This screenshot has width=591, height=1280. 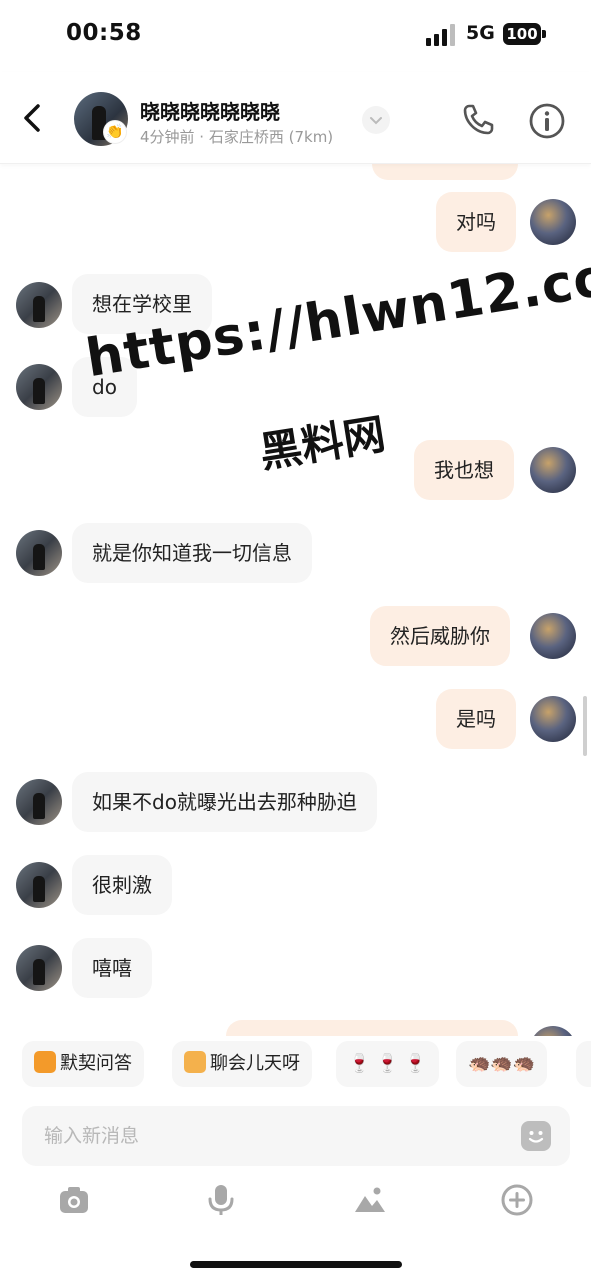 I want to click on message-input-box, so click(x=296, y=1136).